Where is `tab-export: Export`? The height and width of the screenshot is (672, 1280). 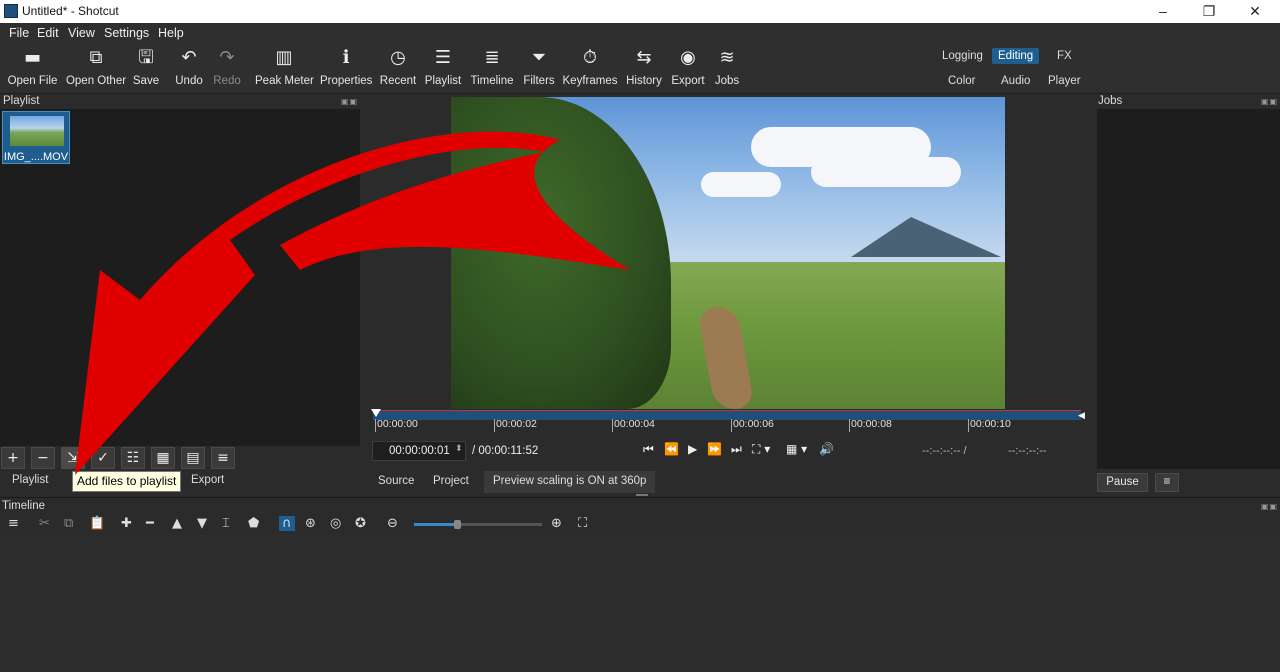 tab-export: Export is located at coordinates (207, 481).